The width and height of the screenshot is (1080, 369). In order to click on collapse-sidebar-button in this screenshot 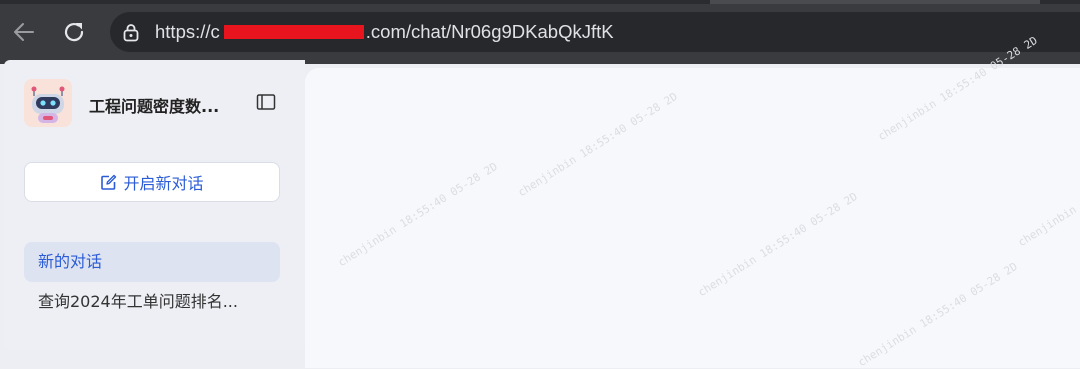, I will do `click(266, 102)`.